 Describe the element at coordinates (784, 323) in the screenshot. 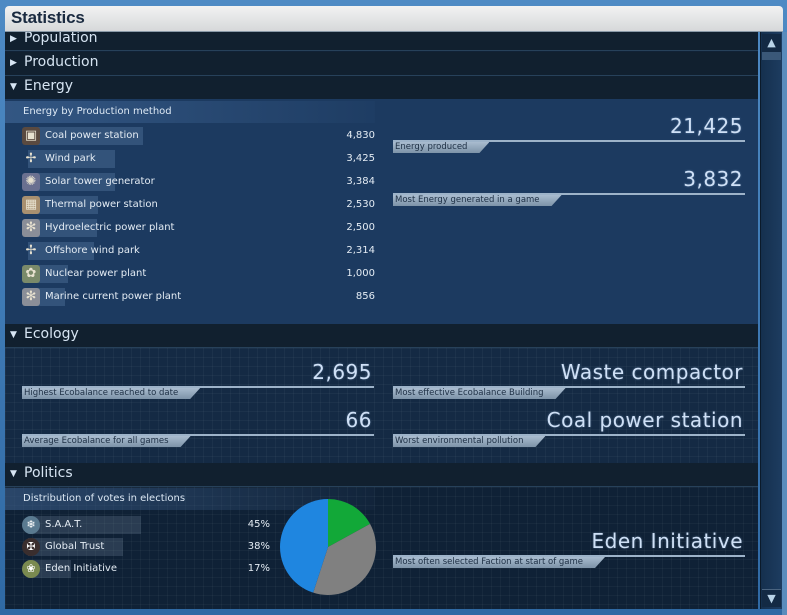

I see `window-border` at that location.